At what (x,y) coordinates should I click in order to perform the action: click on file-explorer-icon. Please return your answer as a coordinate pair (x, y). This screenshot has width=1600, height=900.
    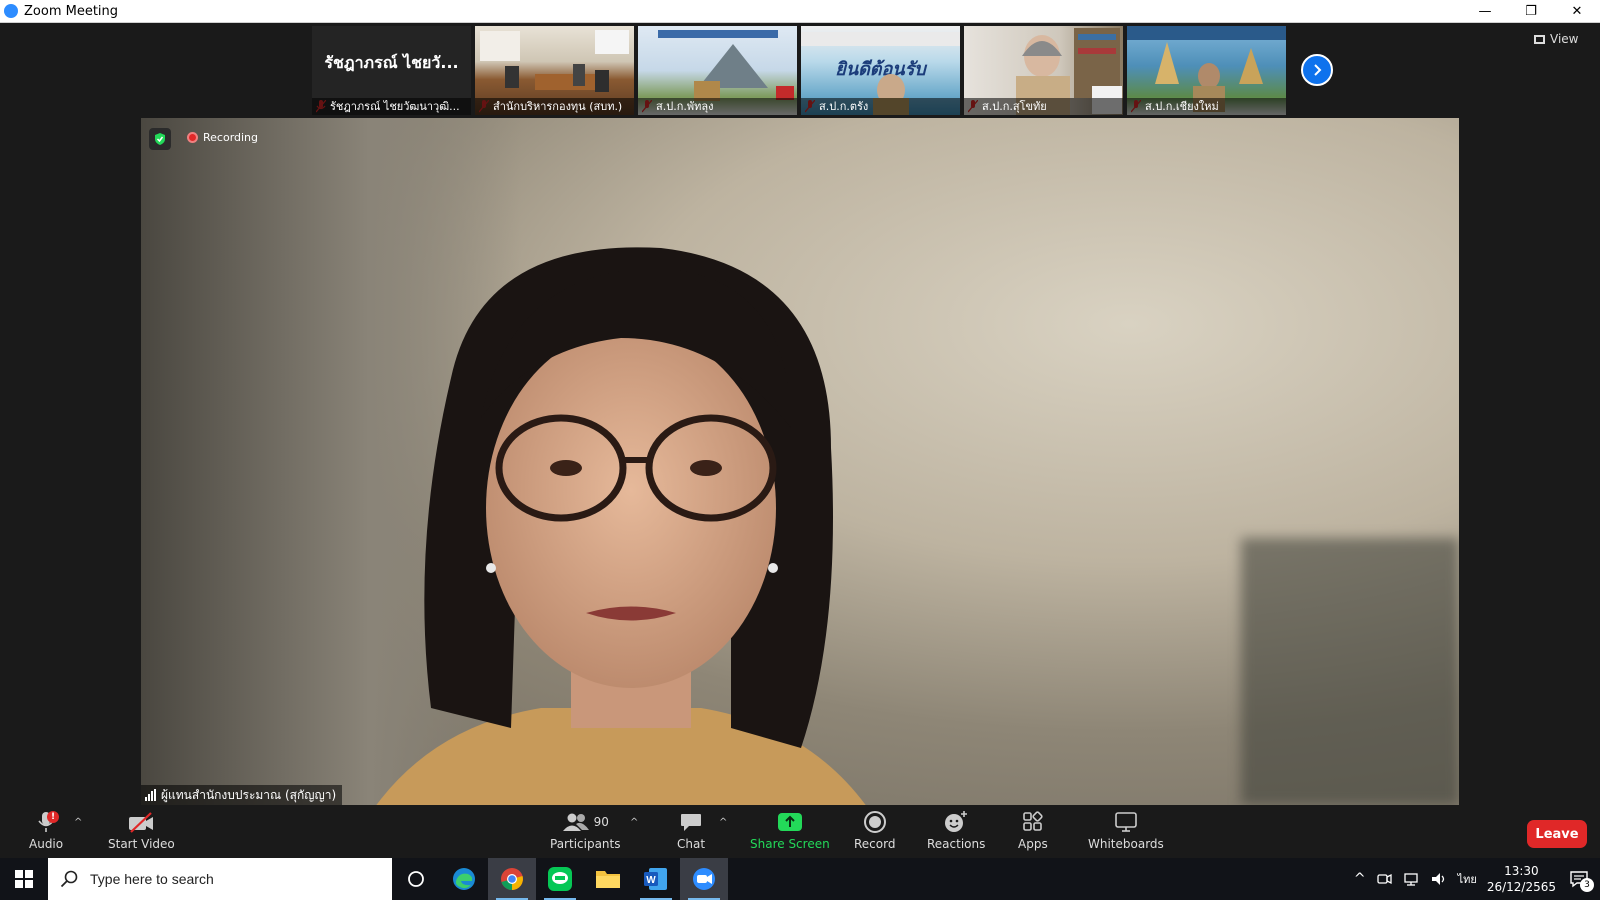
    Looking at the image, I should click on (608, 879).